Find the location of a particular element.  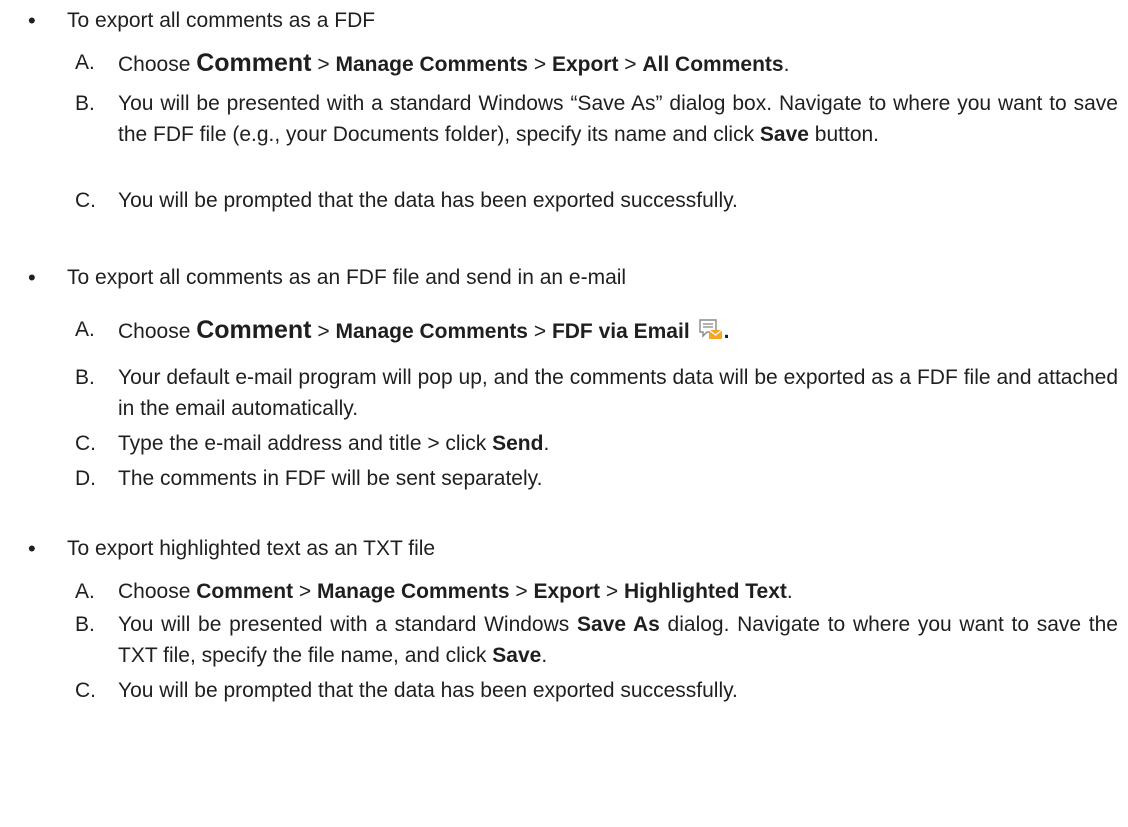

menu-all-comments: All Comments is located at coordinates (713, 64).